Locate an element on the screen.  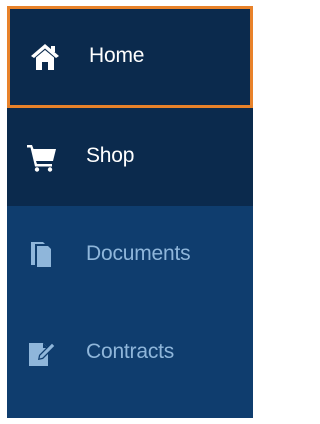
documents-icon is located at coordinates (42, 255).